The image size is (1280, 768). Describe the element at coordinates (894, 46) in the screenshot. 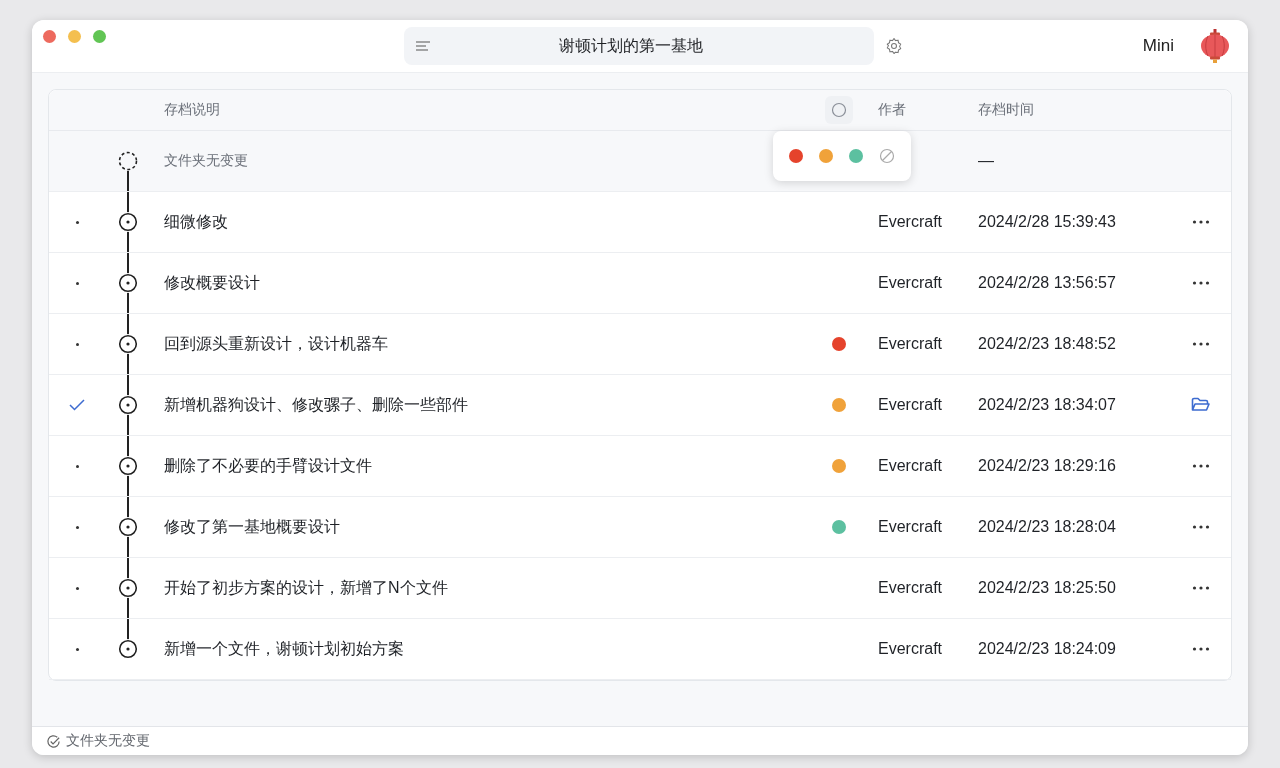

I see `settings-icon` at that location.